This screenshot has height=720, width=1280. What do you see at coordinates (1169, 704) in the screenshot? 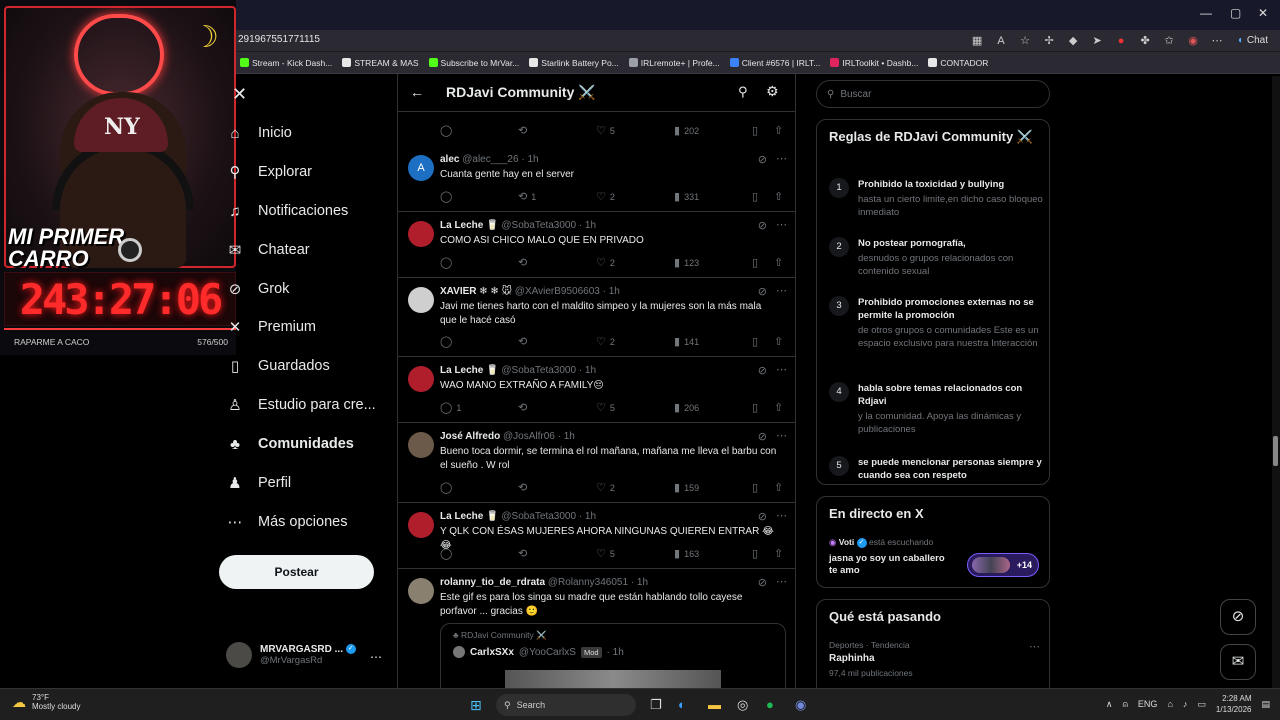
I see `network-icon: ⌂` at bounding box center [1169, 704].